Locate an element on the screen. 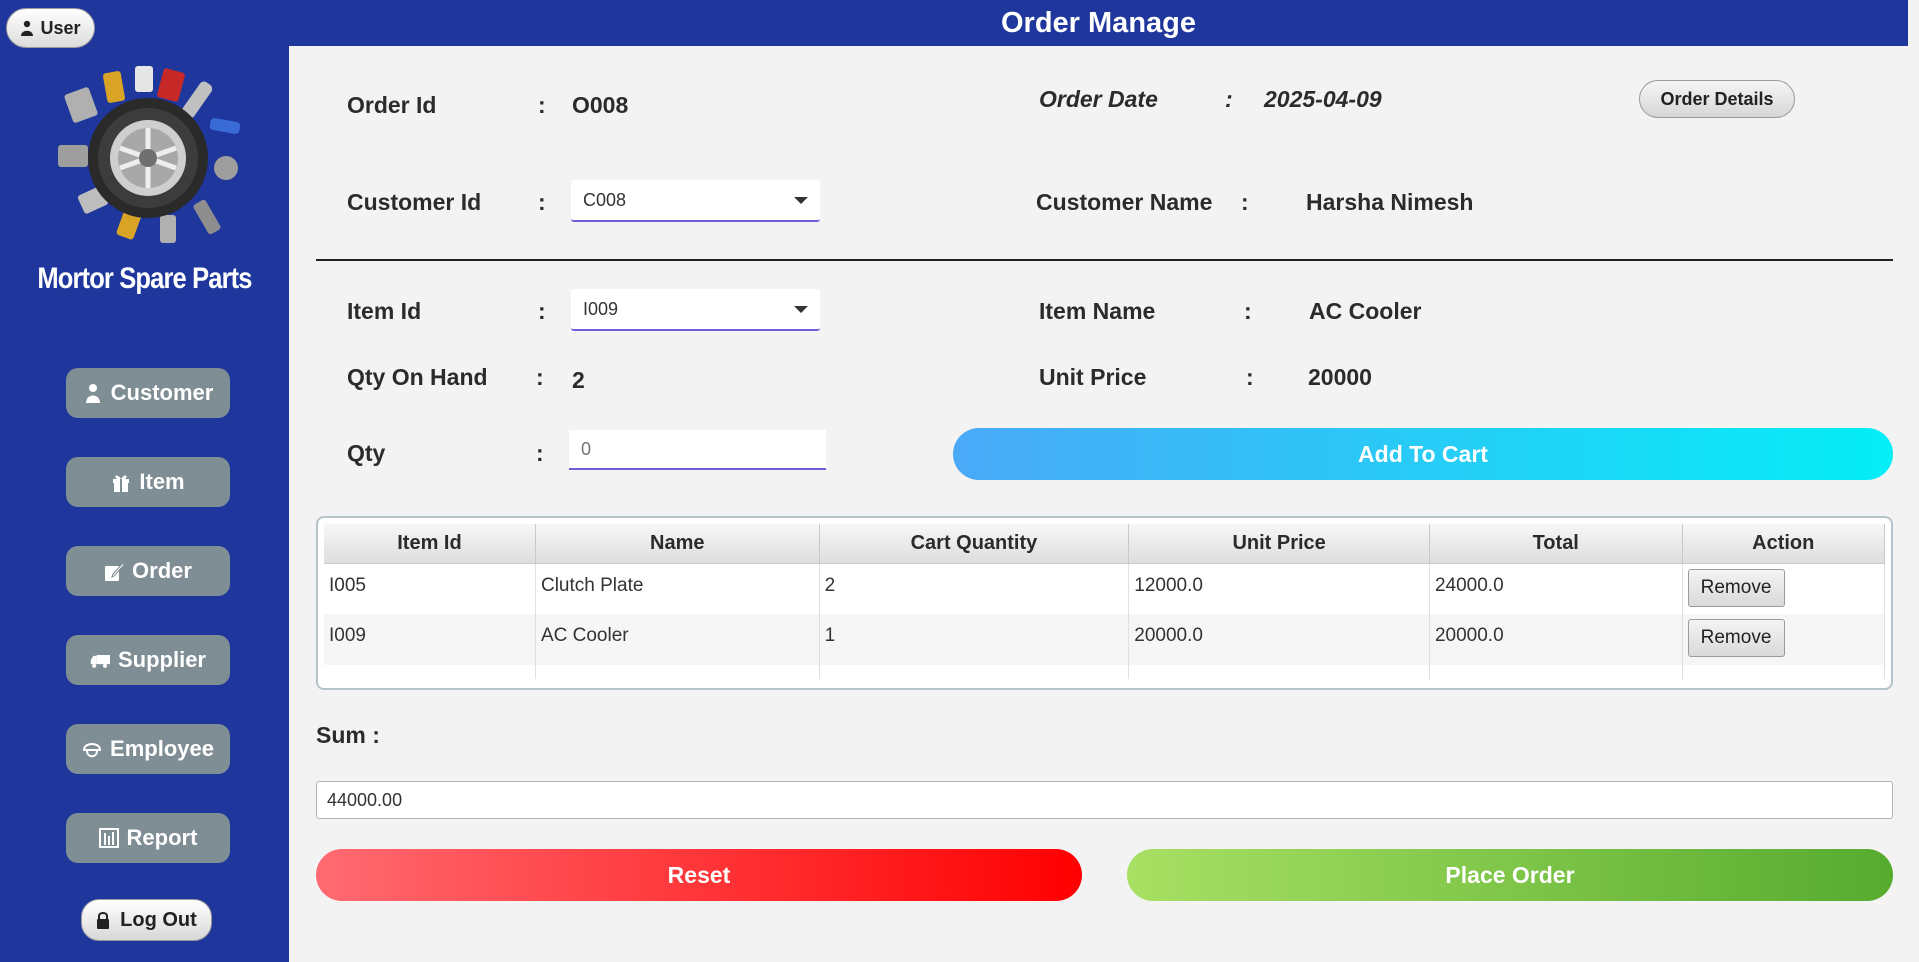  item-id-selected: I009 is located at coordinates (601, 309).